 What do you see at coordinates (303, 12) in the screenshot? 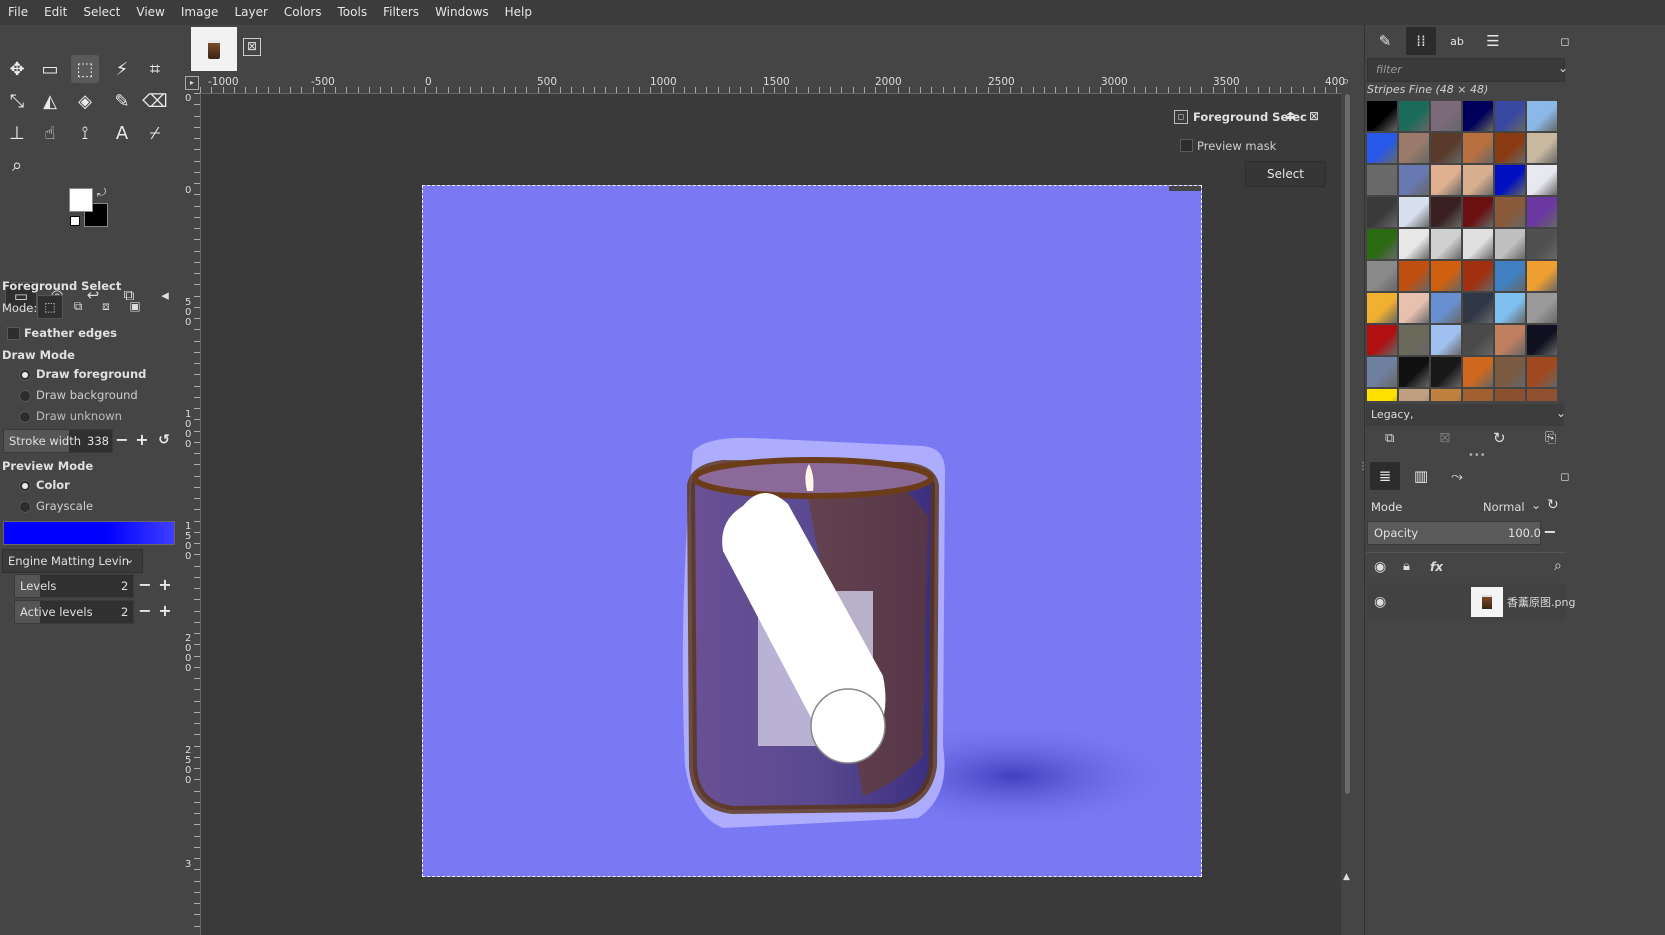
I see `menu-colors: Colors` at bounding box center [303, 12].